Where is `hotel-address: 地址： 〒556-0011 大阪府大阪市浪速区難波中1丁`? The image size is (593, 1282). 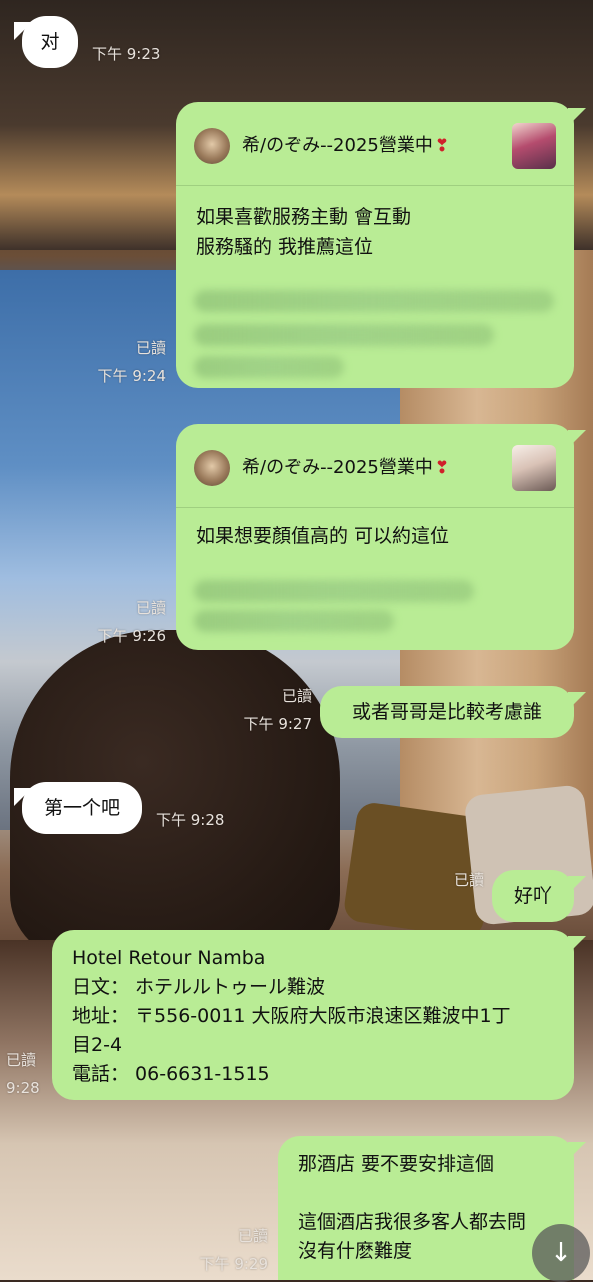 hotel-address: 地址： 〒556-0011 大阪府大阪市浪速区難波中1丁 is located at coordinates (291, 1016).